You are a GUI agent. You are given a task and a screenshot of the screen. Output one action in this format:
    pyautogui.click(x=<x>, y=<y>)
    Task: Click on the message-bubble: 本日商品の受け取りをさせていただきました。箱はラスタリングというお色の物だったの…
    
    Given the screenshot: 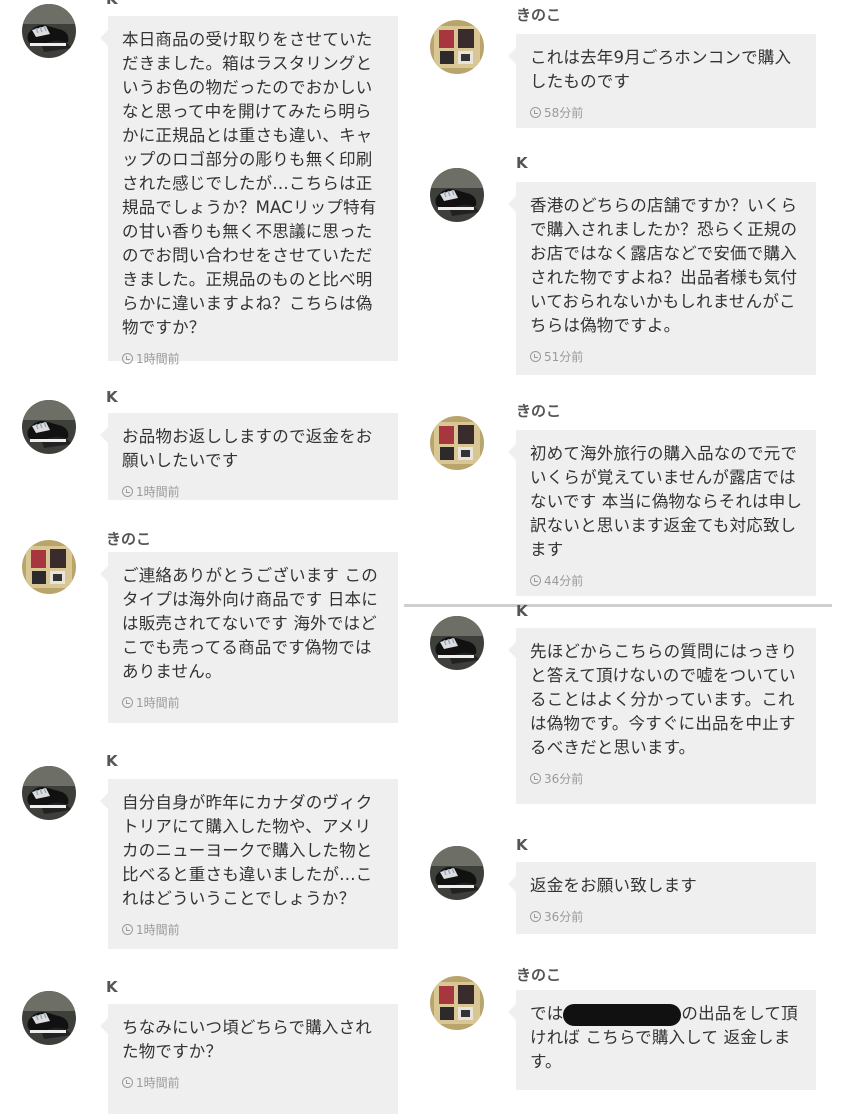 What is the action you would take?
    pyautogui.click(x=249, y=191)
    